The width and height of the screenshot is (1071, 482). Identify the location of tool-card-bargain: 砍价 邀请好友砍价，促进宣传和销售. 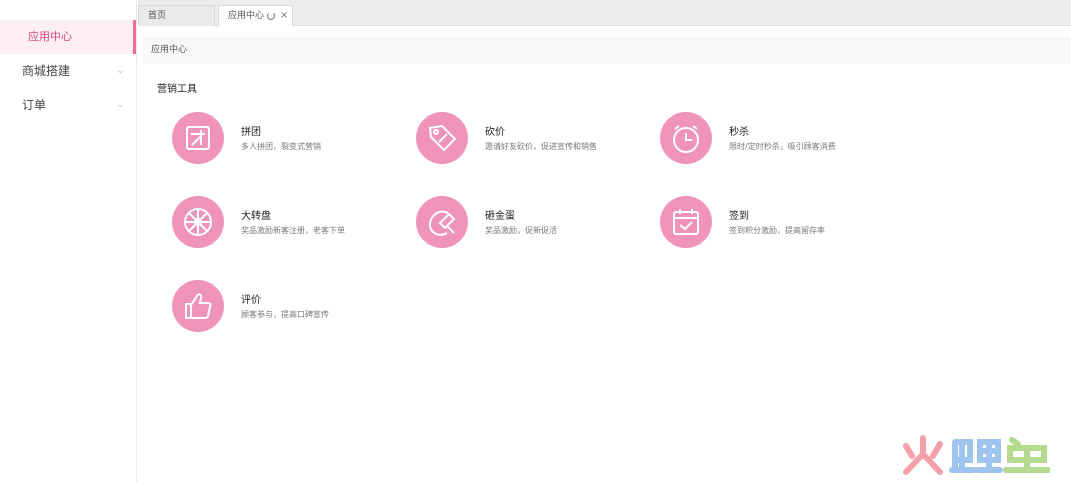
(526, 139).